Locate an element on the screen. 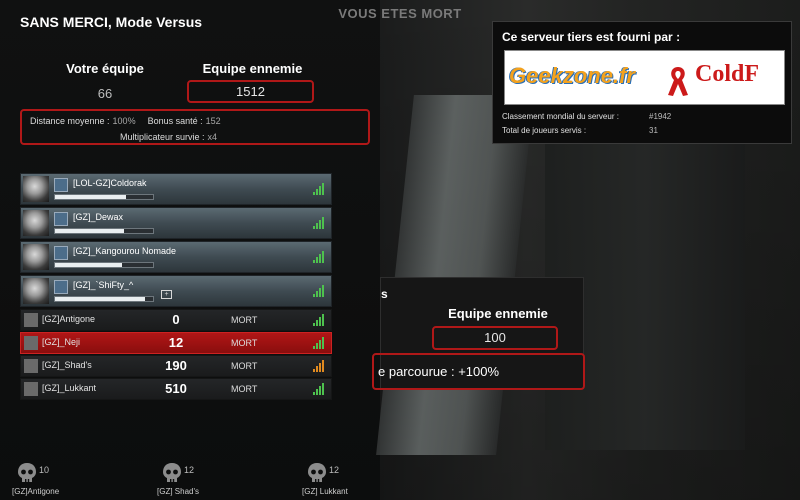 This screenshot has height=500, width=800. kill-count: 10 is located at coordinates (44, 470).